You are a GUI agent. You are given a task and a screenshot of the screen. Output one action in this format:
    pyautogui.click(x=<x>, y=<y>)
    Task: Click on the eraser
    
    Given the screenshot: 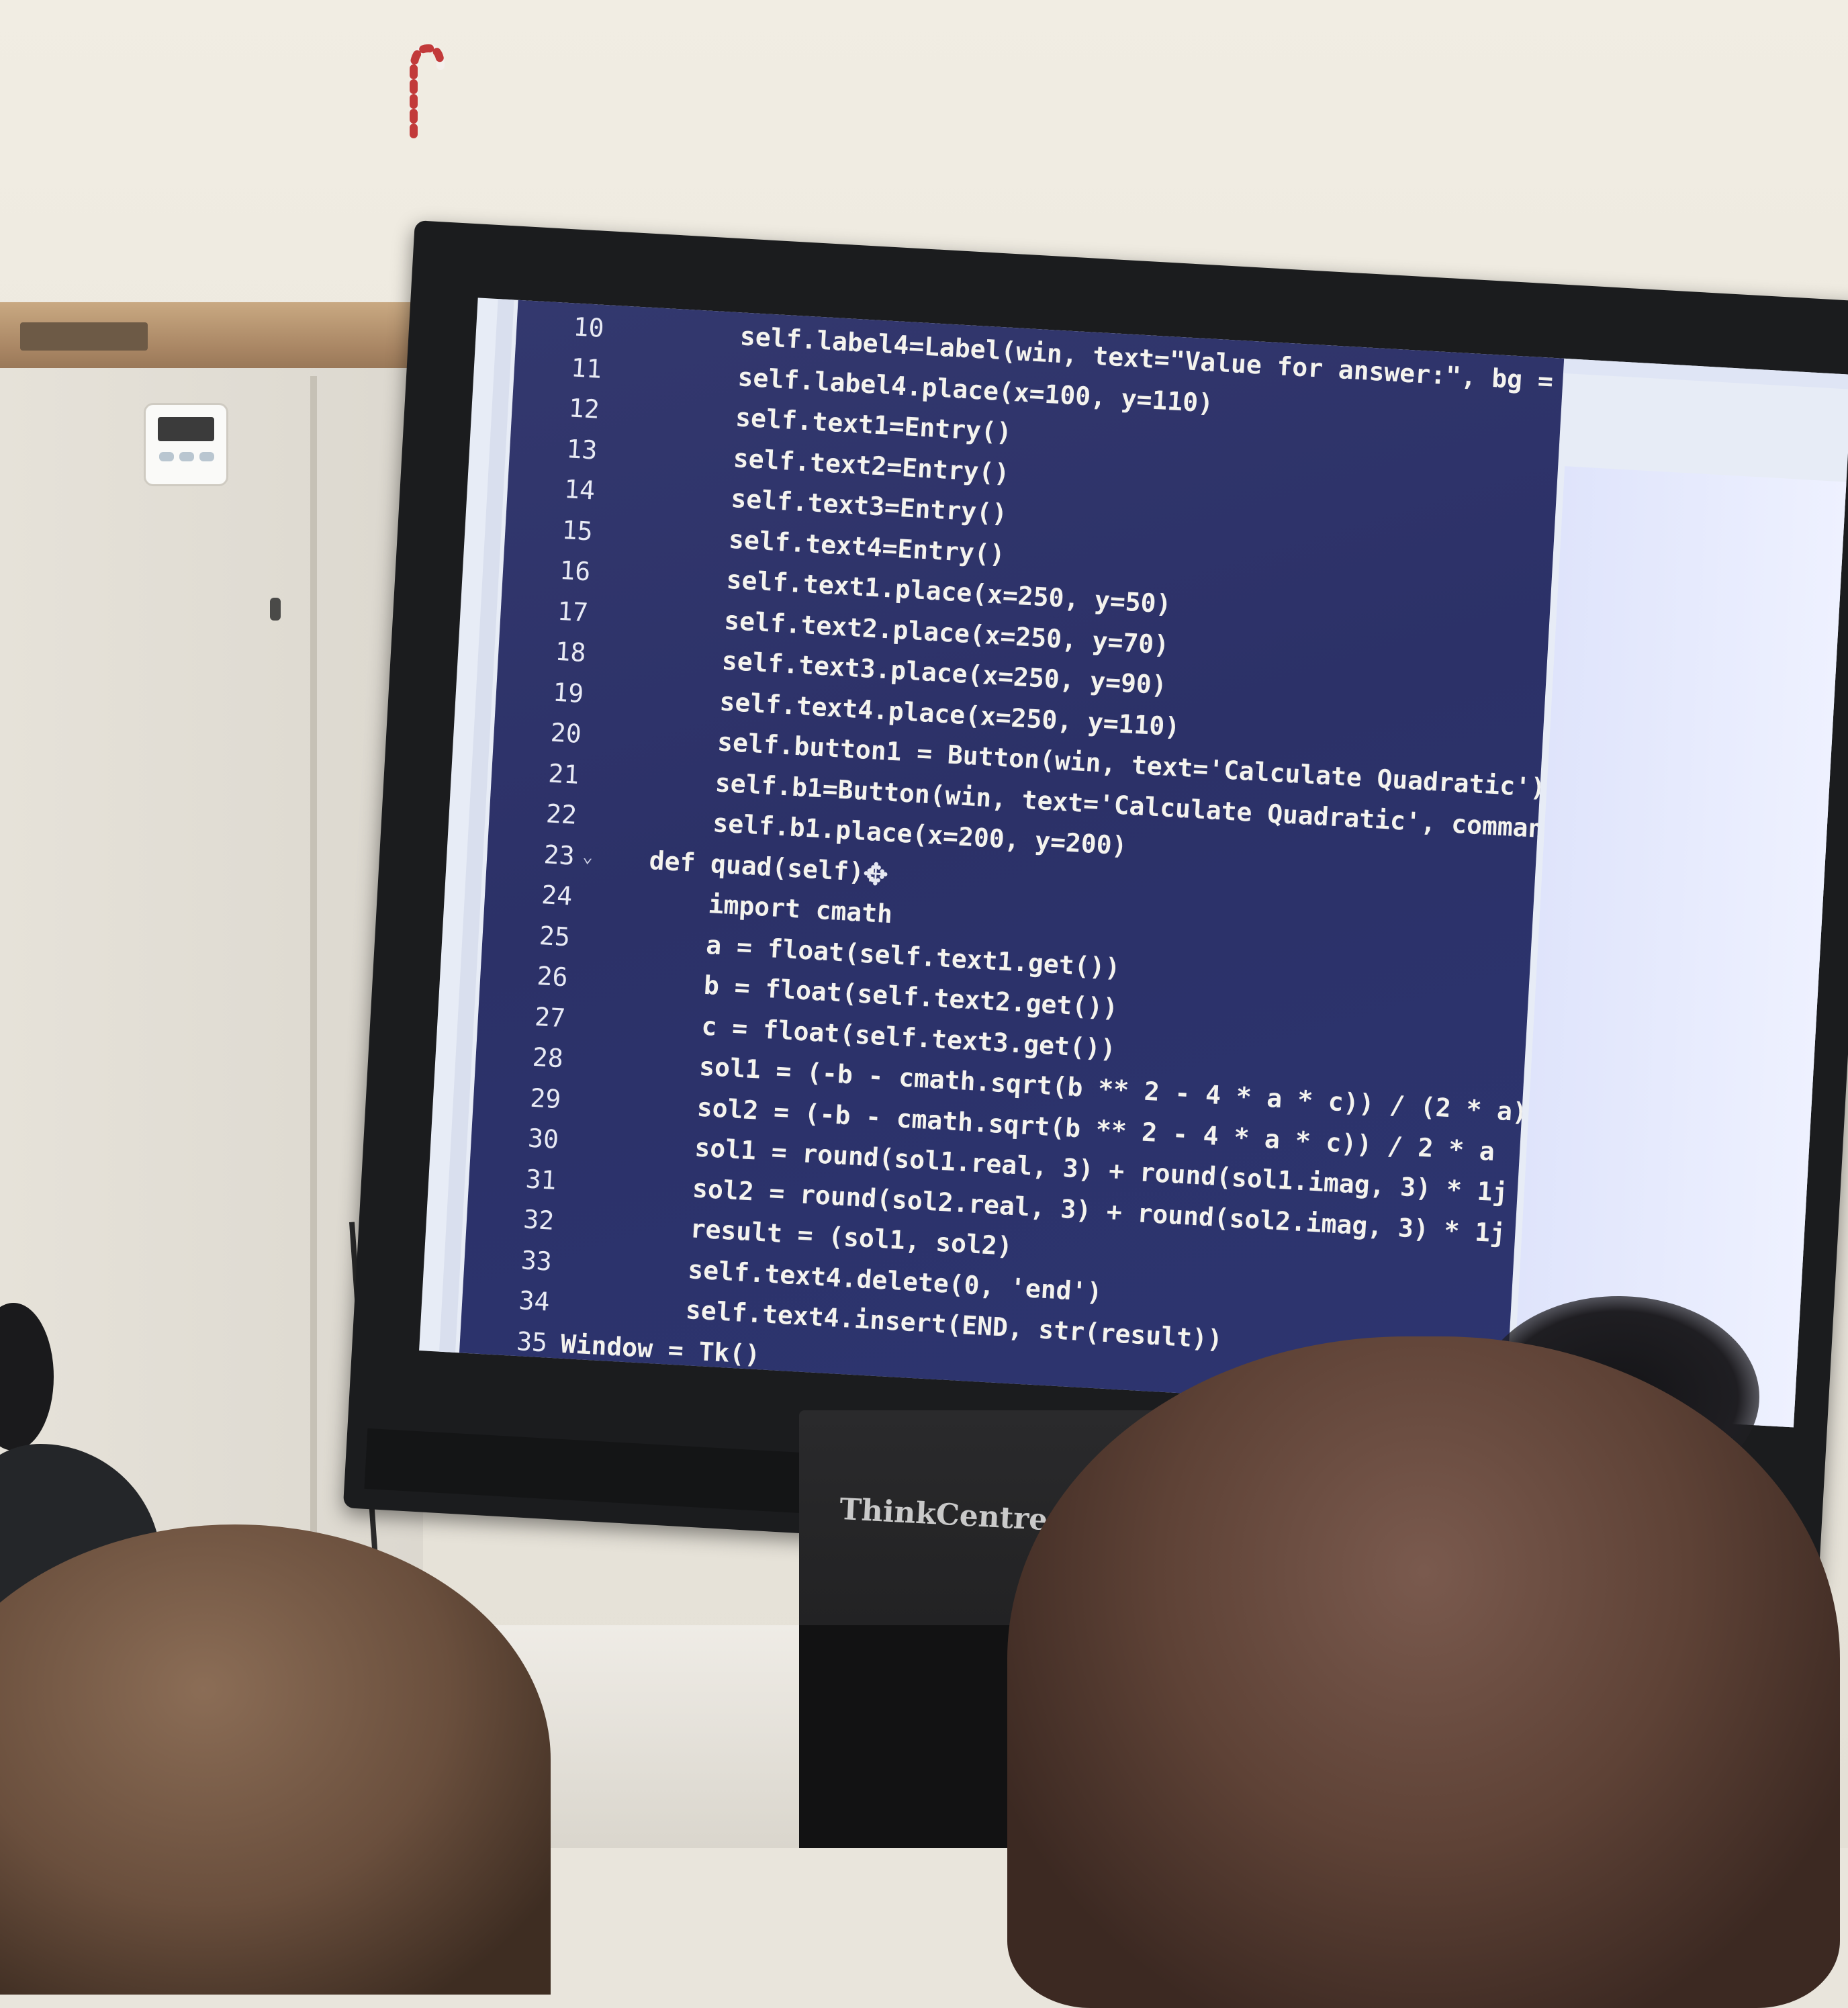 What is the action you would take?
    pyautogui.click(x=84, y=336)
    